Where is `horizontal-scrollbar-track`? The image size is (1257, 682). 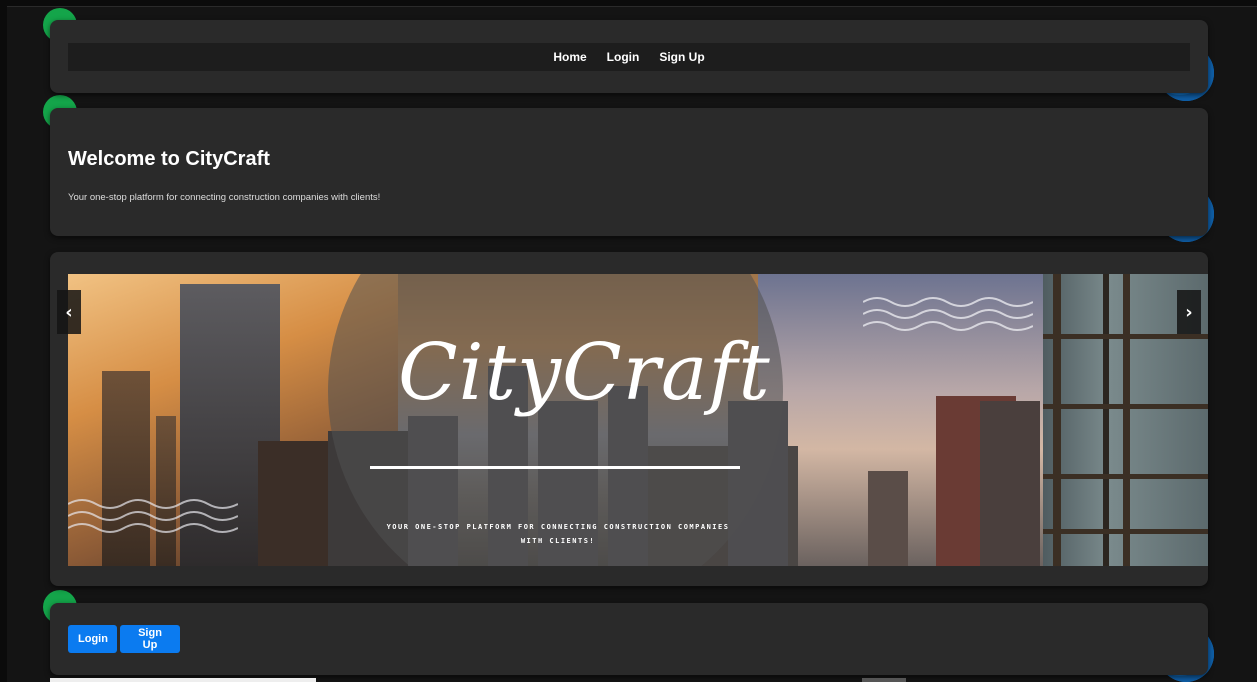
horizontal-scrollbar-track is located at coordinates (183, 680).